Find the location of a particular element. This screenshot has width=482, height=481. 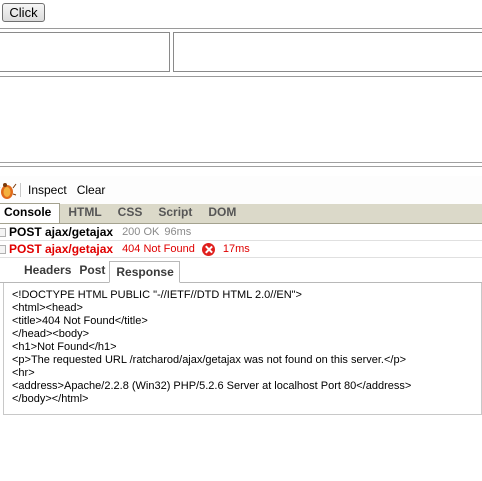

request-status: 404 Not Found is located at coordinates (158, 249).